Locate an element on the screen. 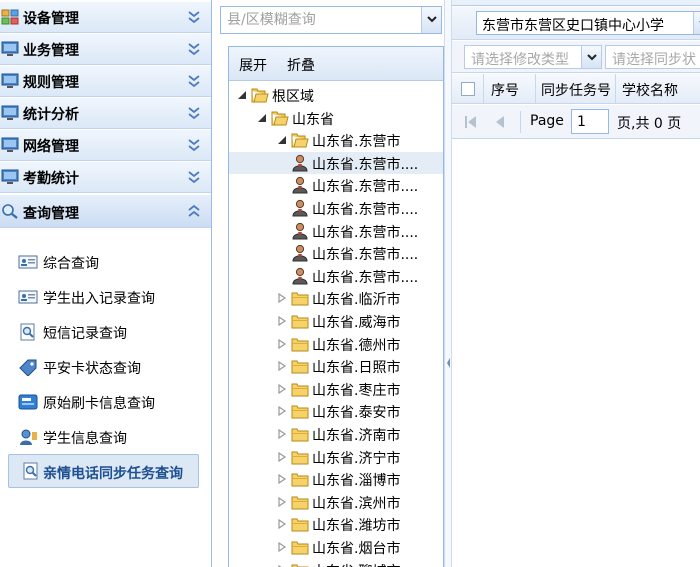 The image size is (700, 567). panel-splitter is located at coordinates (448, 283).